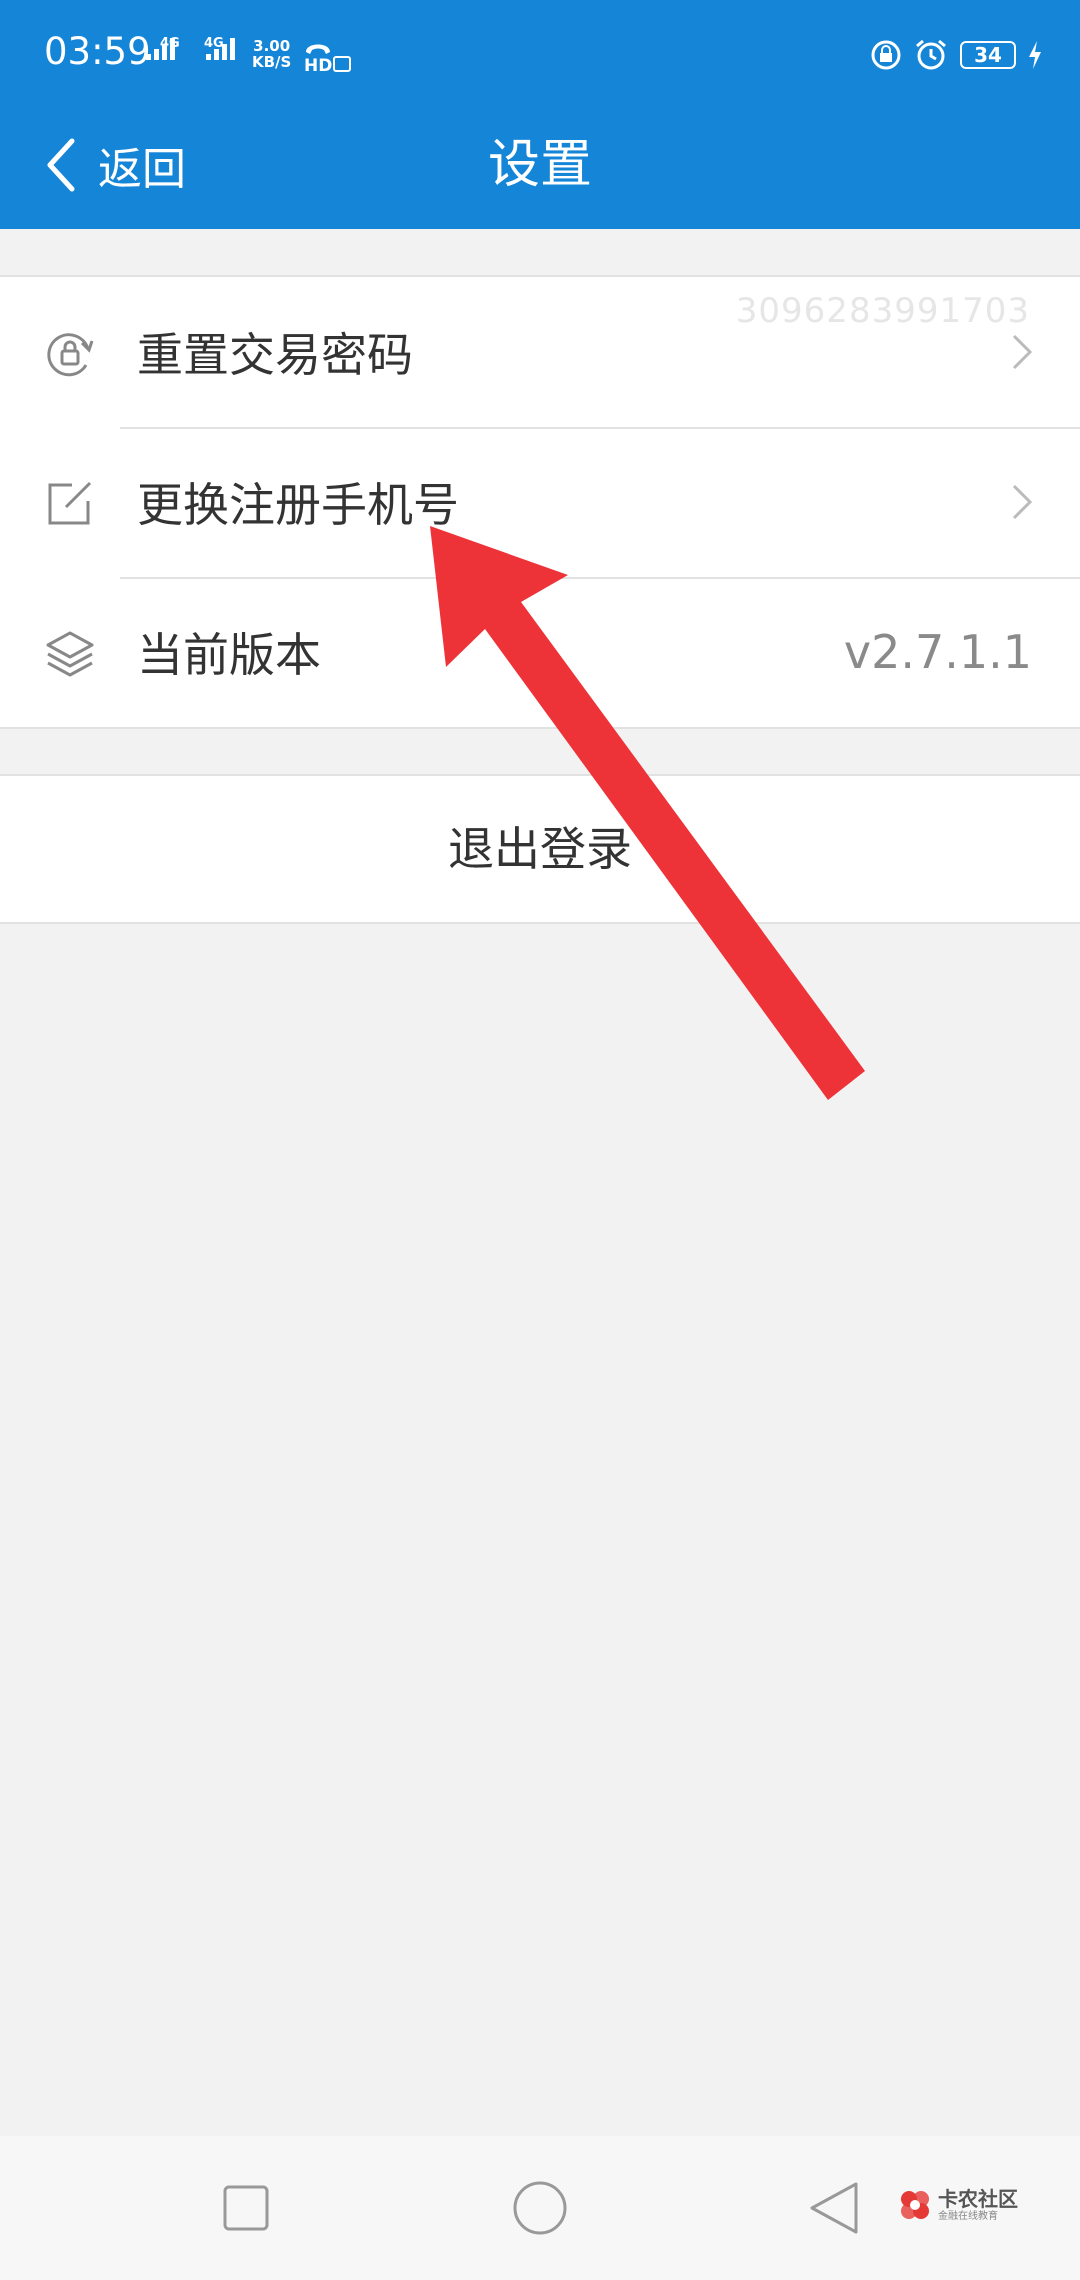  What do you see at coordinates (275, 355) in the screenshot?
I see `settings-item-label: 重置交易密码` at bounding box center [275, 355].